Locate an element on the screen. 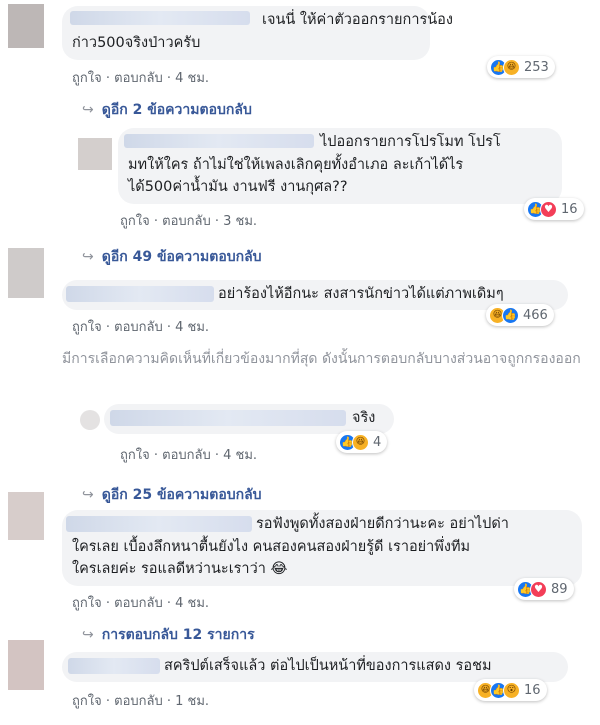  reaction-summary: 😆 👍 😮 16 is located at coordinates (510, 690).